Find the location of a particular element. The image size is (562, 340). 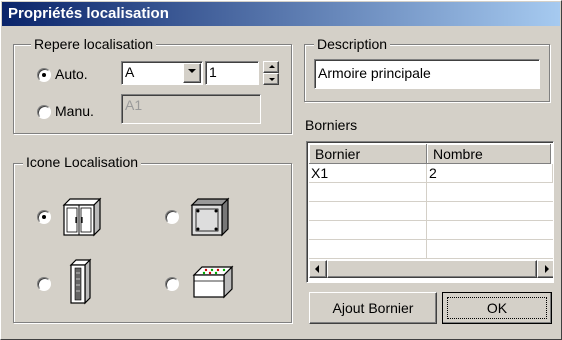

column-header-bornier: Bornier is located at coordinates (368, 154).